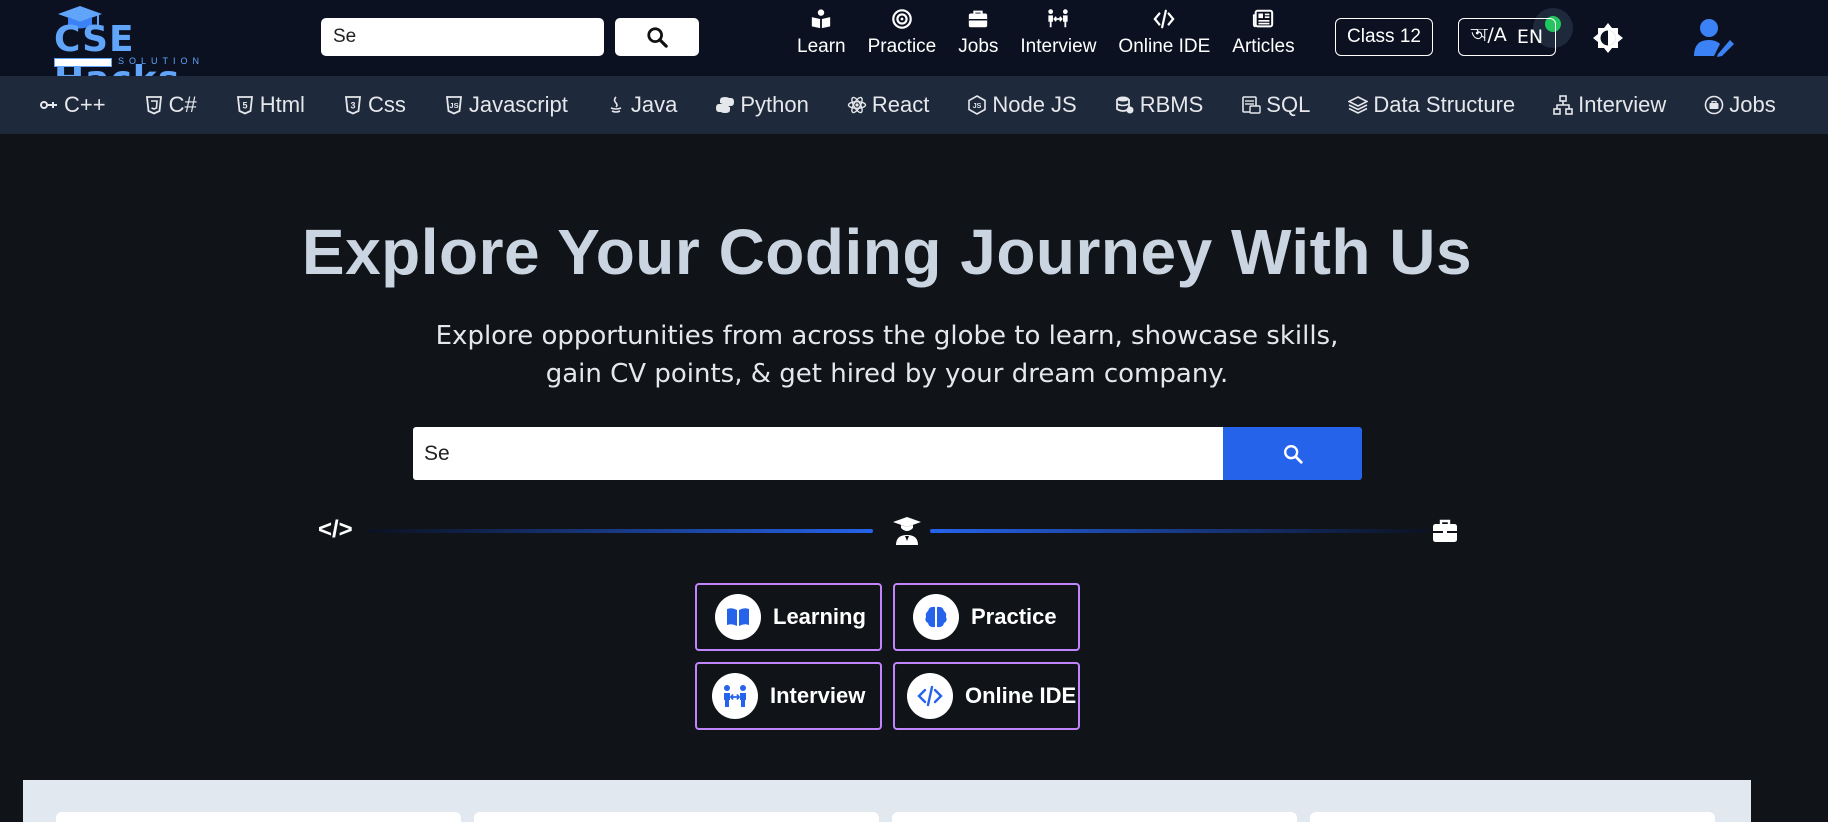 Image resolution: width=1828 pixels, height=822 pixels. What do you see at coordinates (1058, 46) in the screenshot?
I see `nav-interview-label: Interview` at bounding box center [1058, 46].